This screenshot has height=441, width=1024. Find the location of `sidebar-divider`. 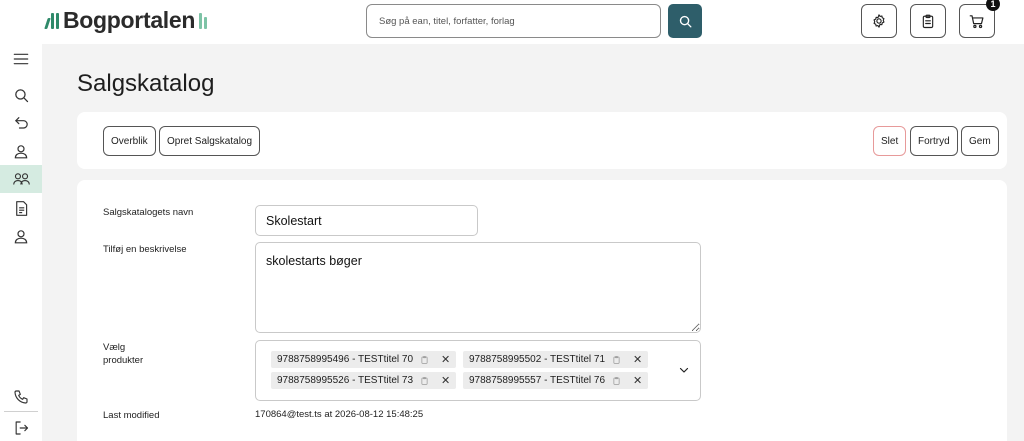

sidebar-divider is located at coordinates (21, 411).